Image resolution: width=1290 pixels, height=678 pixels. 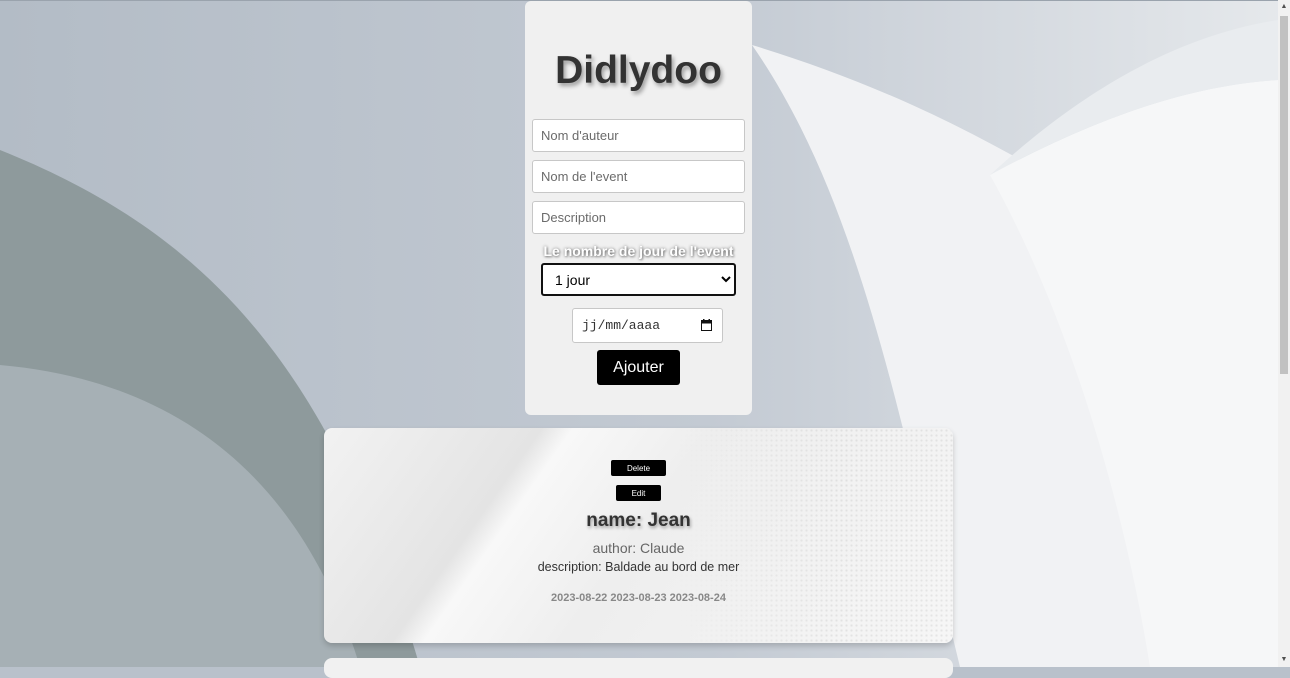 I want to click on date-input: jj/mm/aaaa, so click(x=647, y=325).